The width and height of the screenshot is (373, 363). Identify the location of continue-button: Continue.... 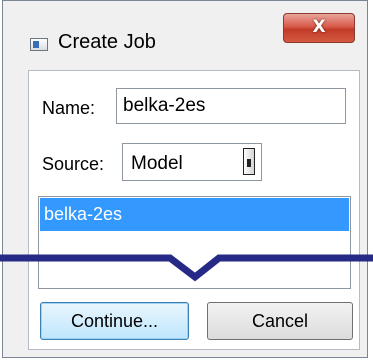
(114, 321).